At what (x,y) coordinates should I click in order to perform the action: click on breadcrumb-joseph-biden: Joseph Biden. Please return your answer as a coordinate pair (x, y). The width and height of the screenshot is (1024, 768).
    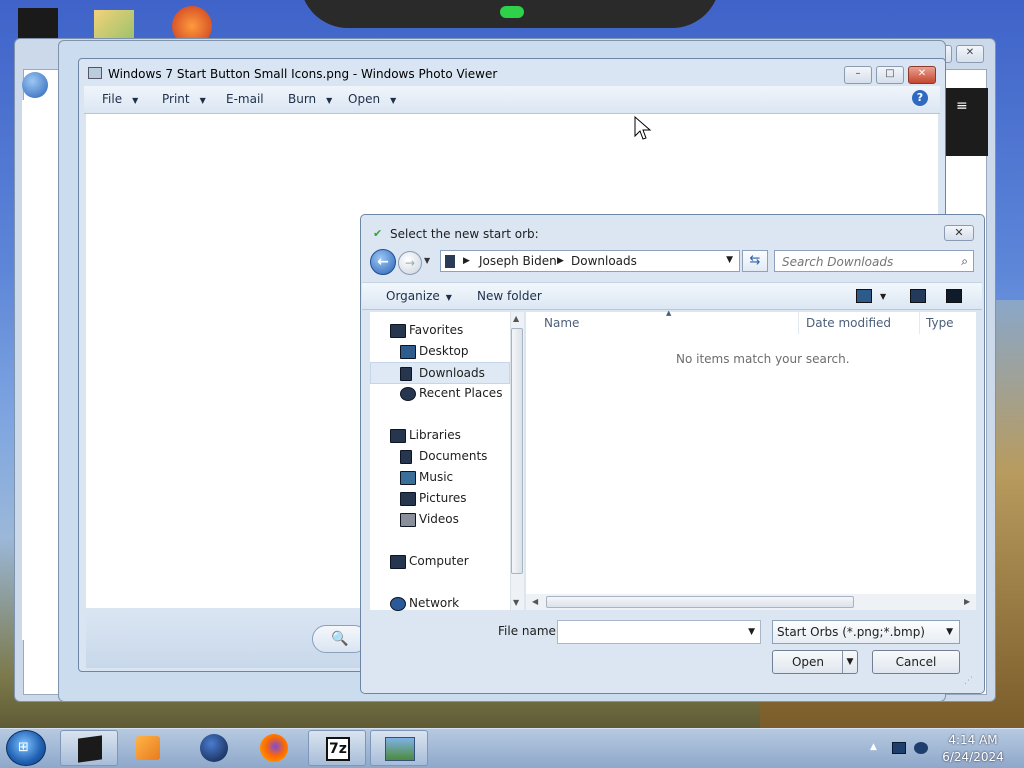
    Looking at the image, I should click on (518, 261).